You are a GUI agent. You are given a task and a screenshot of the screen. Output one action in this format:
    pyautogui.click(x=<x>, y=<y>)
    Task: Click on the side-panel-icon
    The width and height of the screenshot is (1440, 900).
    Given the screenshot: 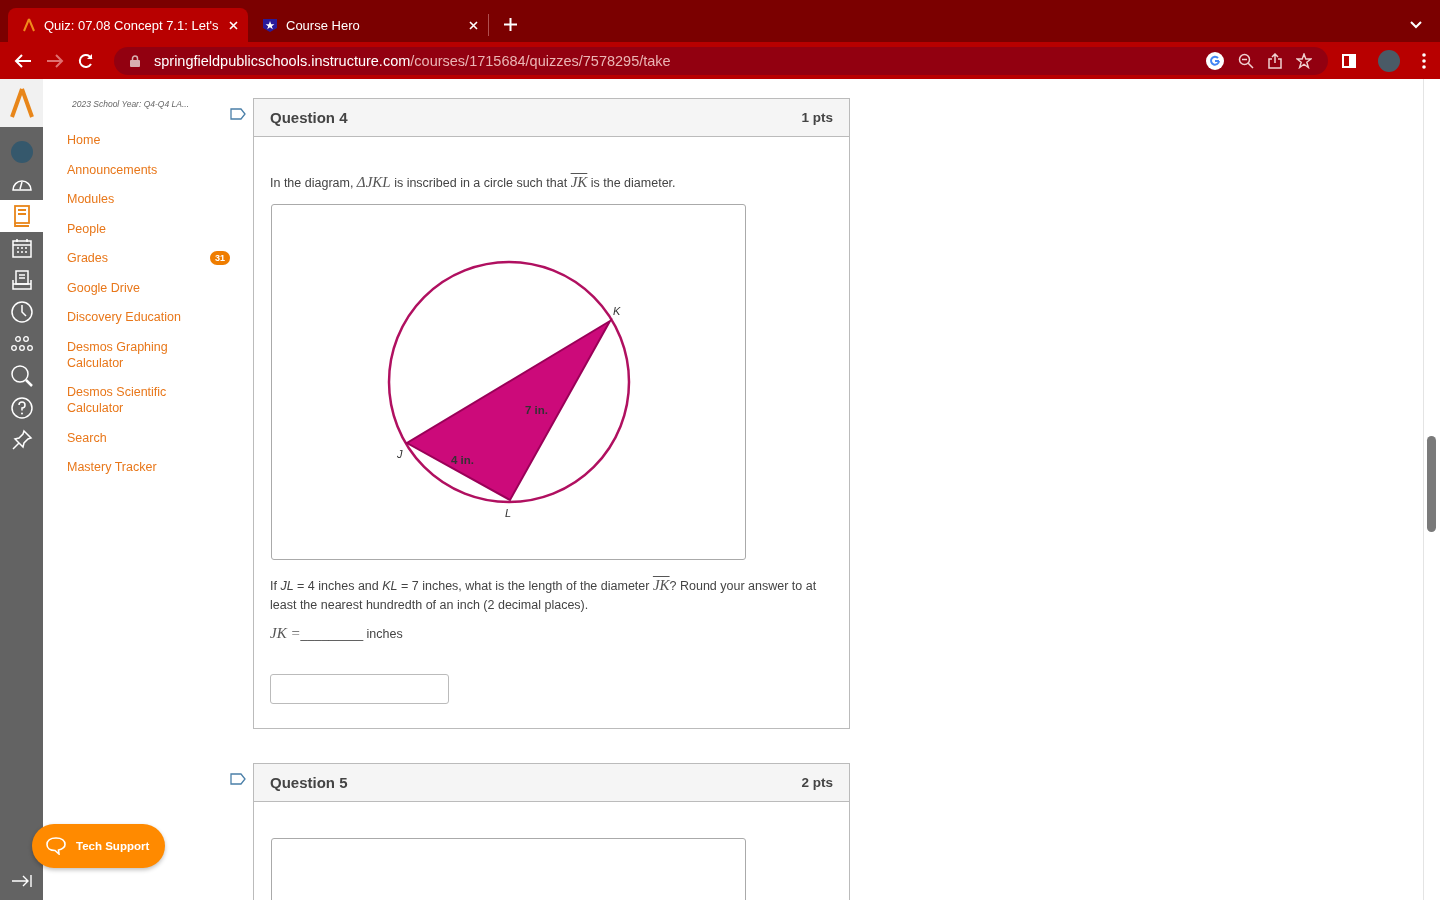 What is the action you would take?
    pyautogui.click(x=1349, y=60)
    